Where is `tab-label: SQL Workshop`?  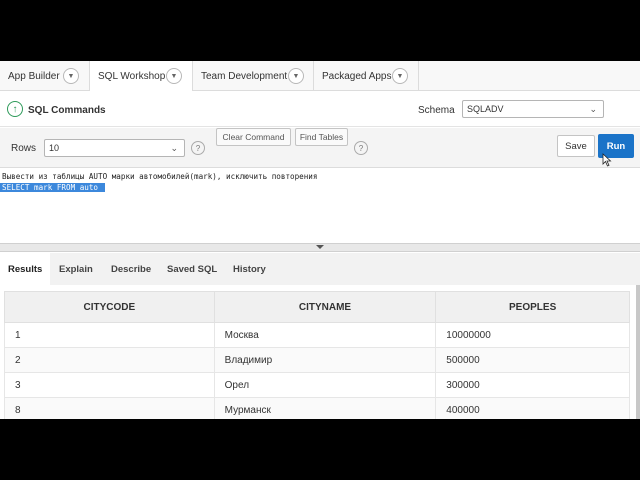 tab-label: SQL Workshop is located at coordinates (132, 76).